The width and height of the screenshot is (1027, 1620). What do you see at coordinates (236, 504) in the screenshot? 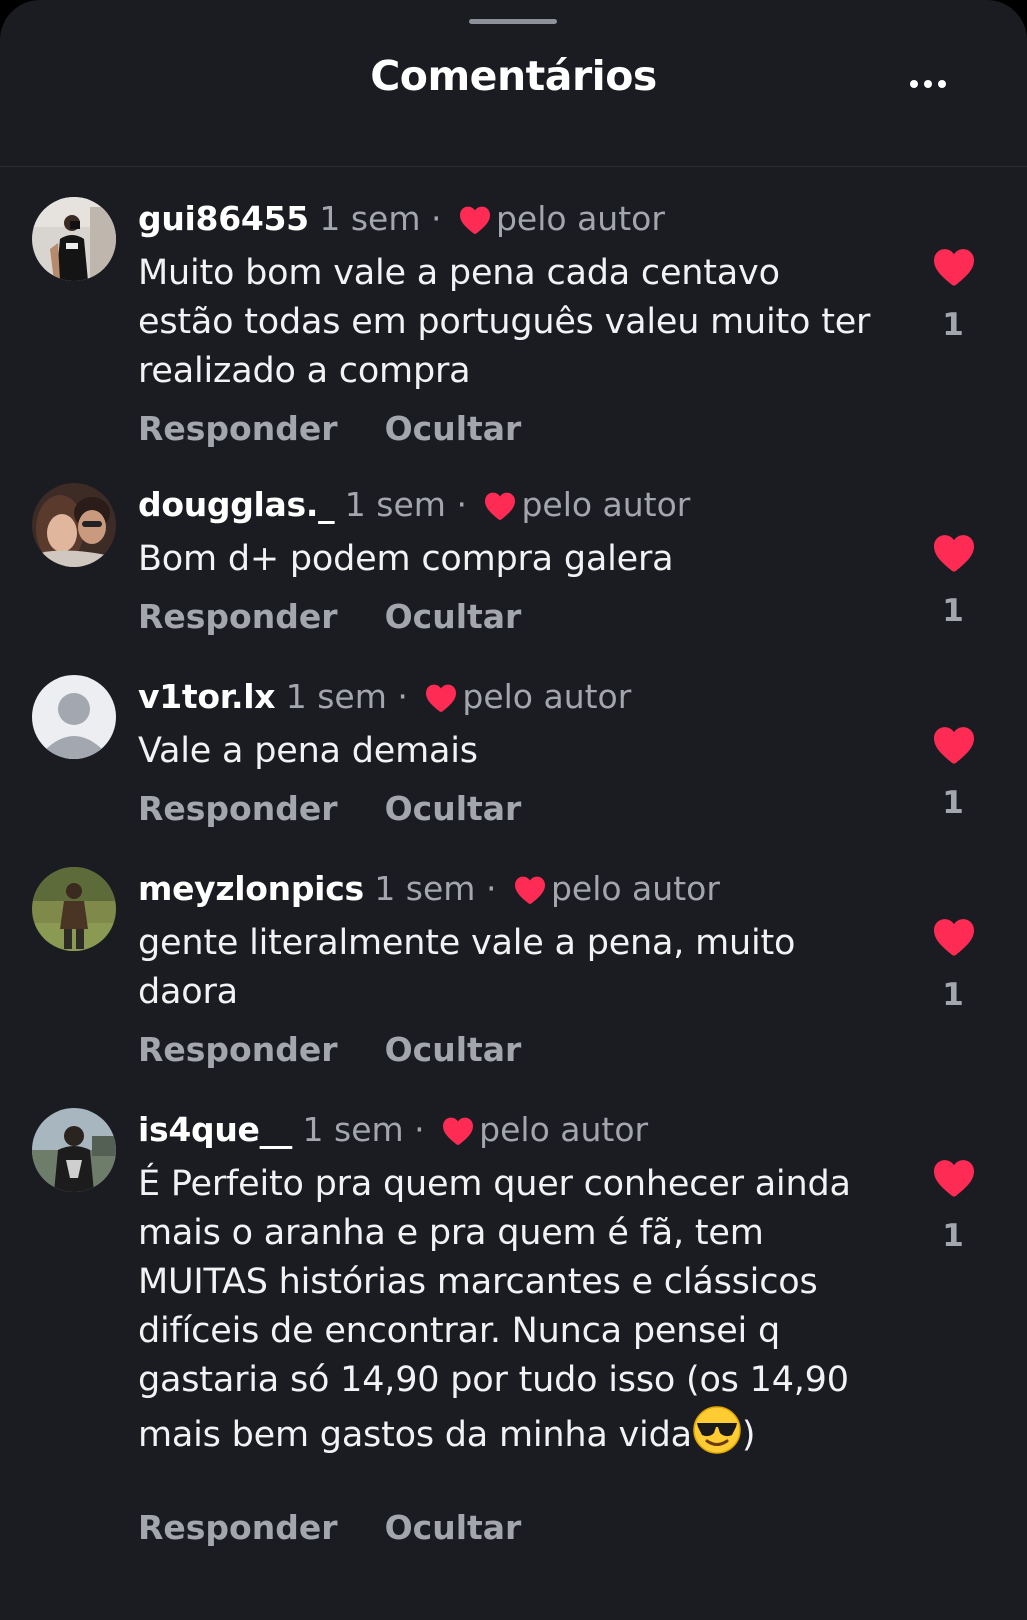
I see `username: dougglas._` at bounding box center [236, 504].